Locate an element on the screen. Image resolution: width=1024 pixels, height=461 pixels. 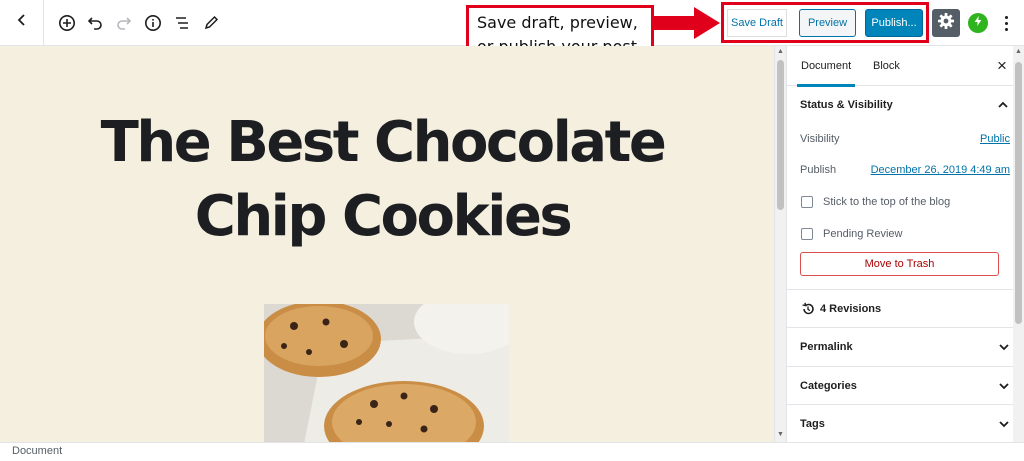
publish-date-row: Publish December 26, 2019 4:49 am is located at coordinates (905, 170).